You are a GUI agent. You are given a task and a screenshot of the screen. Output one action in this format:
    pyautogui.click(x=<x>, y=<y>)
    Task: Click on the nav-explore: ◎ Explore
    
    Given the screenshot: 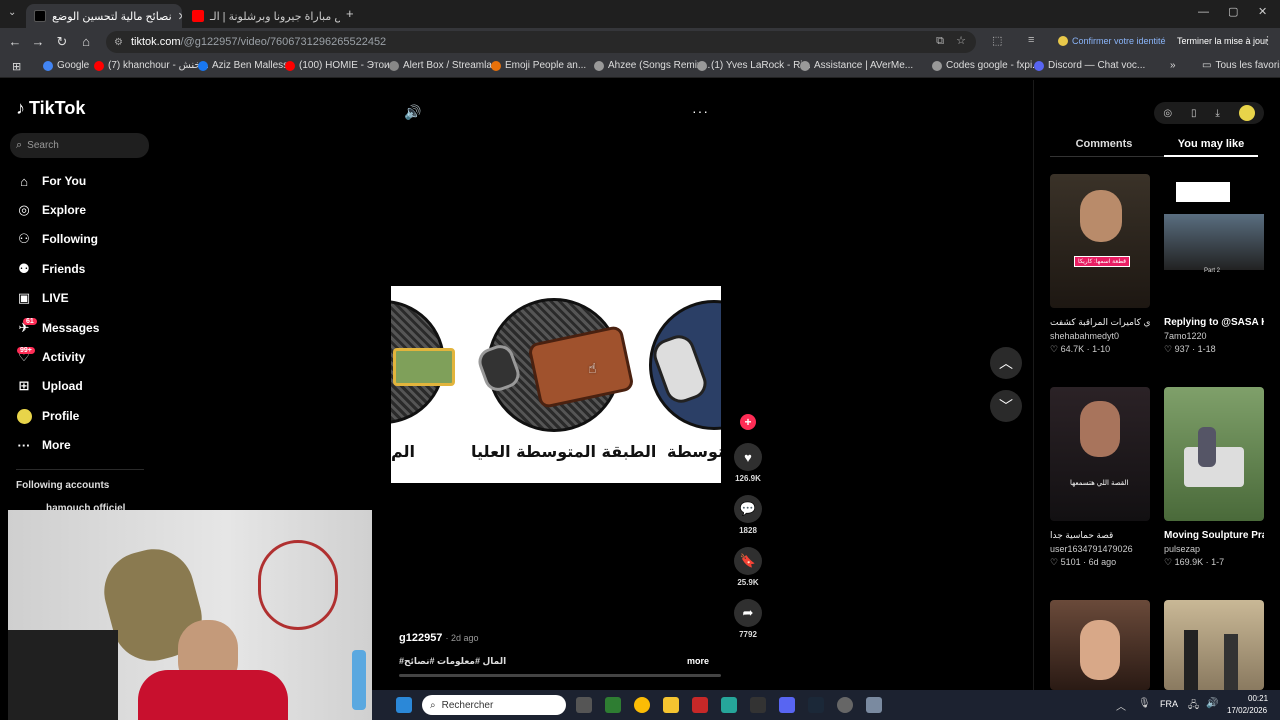 What is the action you would take?
    pyautogui.click(x=51, y=210)
    